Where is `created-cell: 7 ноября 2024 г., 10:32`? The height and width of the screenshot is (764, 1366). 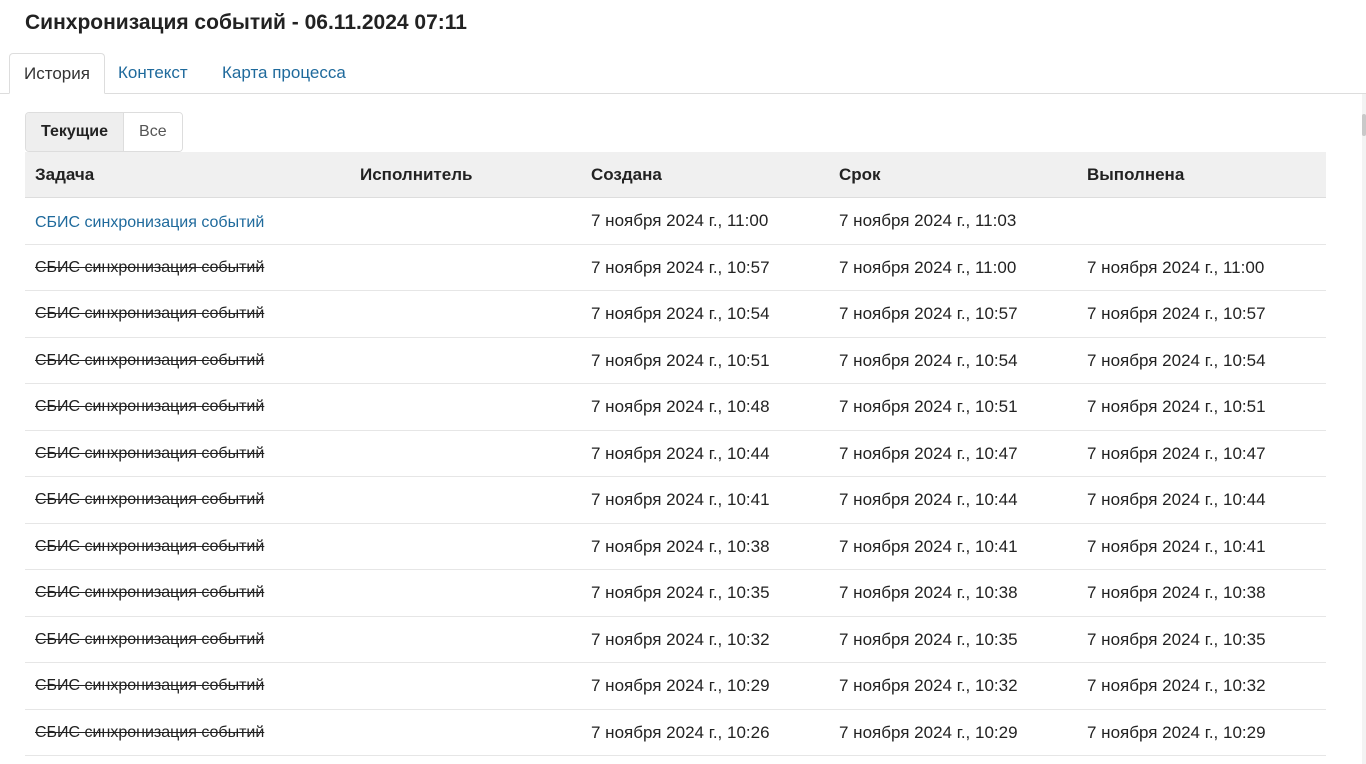 created-cell: 7 ноября 2024 г., 10:32 is located at coordinates (680, 639).